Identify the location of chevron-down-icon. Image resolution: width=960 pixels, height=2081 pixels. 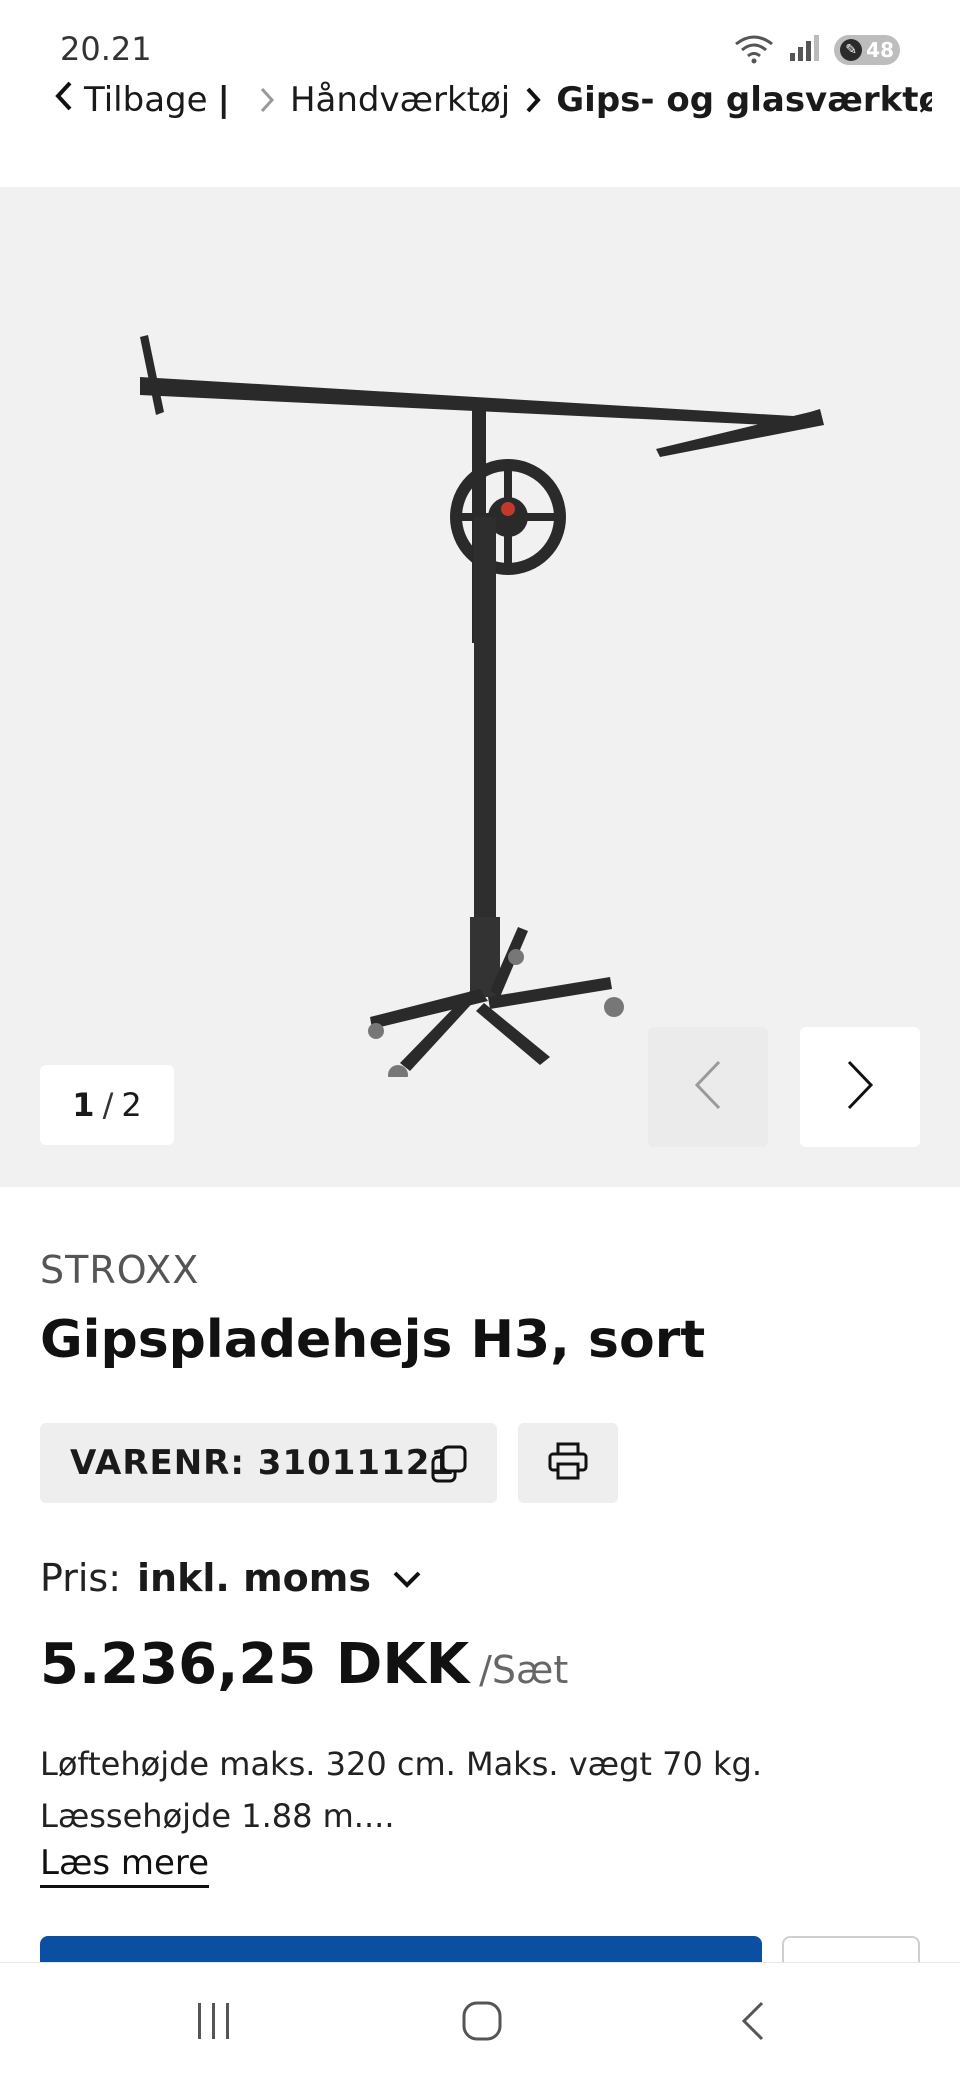
(407, 1578).